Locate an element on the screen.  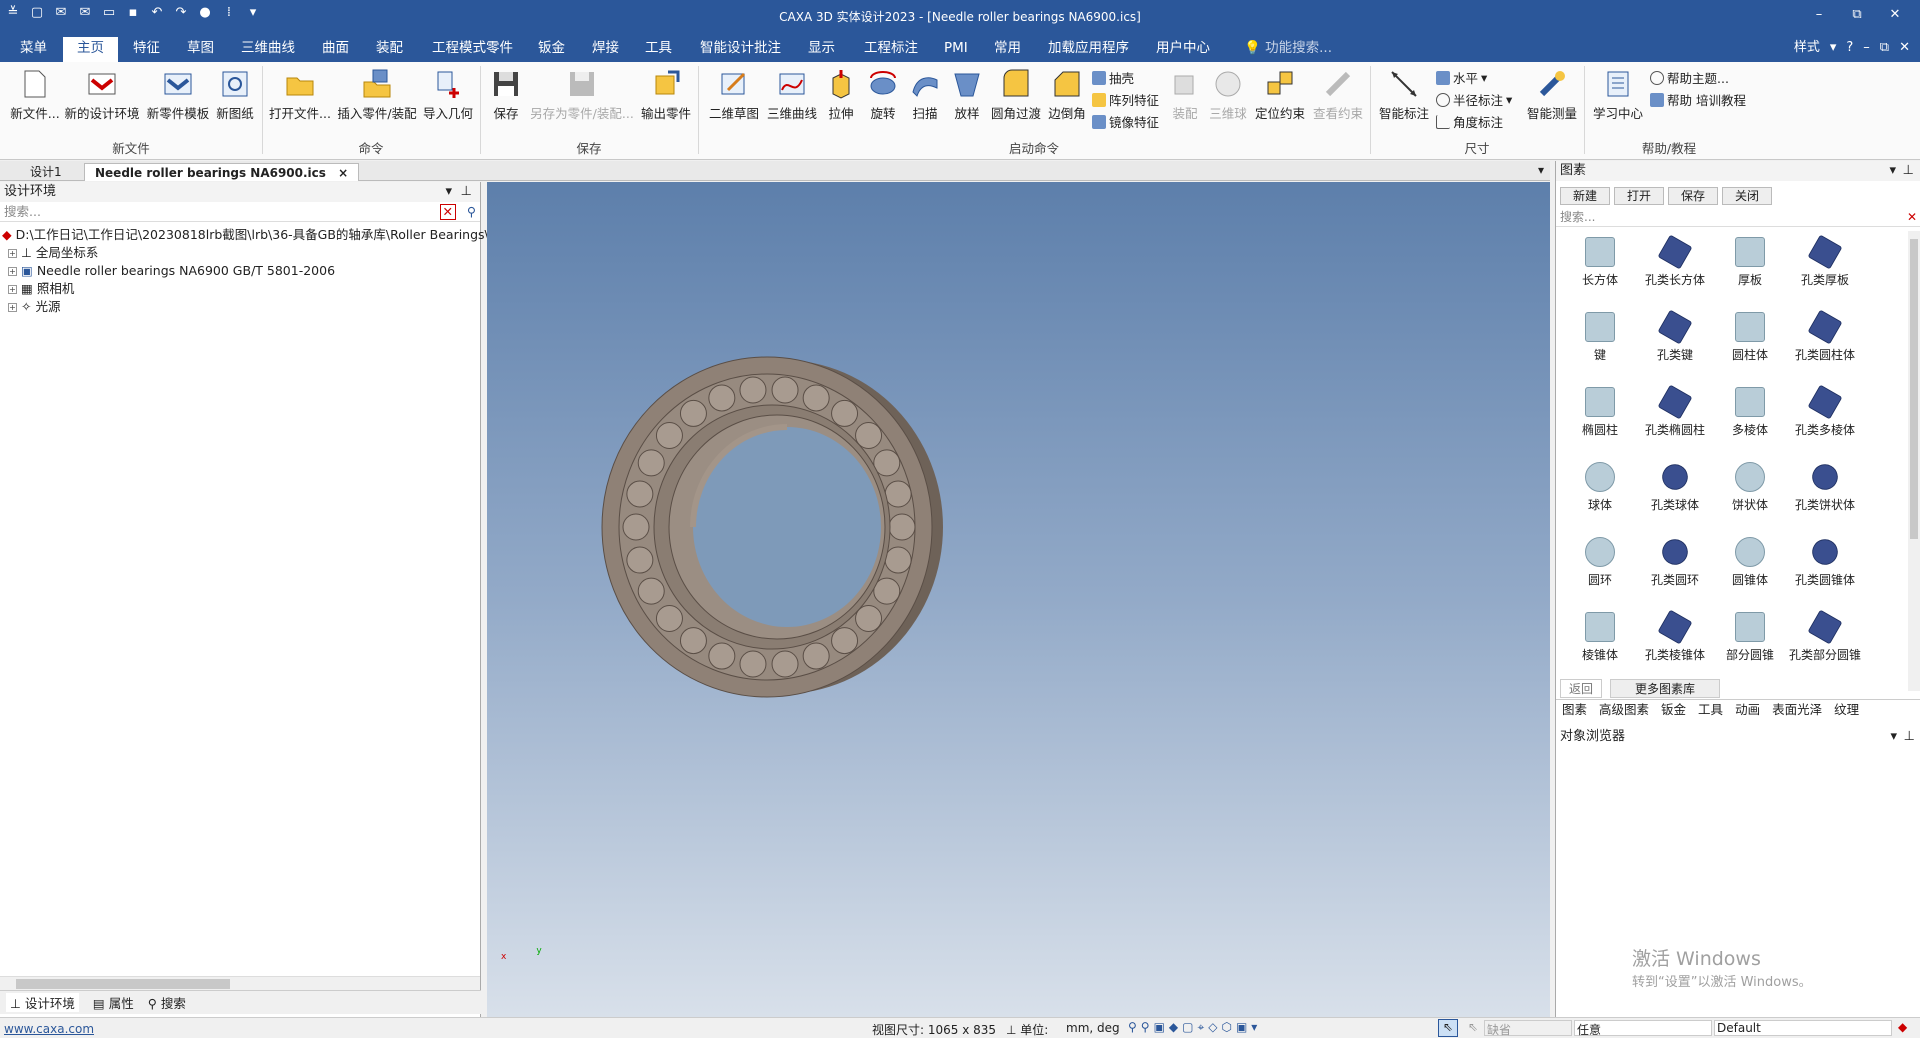
website-link: www.caxa.com is located at coordinates (49, 1029).